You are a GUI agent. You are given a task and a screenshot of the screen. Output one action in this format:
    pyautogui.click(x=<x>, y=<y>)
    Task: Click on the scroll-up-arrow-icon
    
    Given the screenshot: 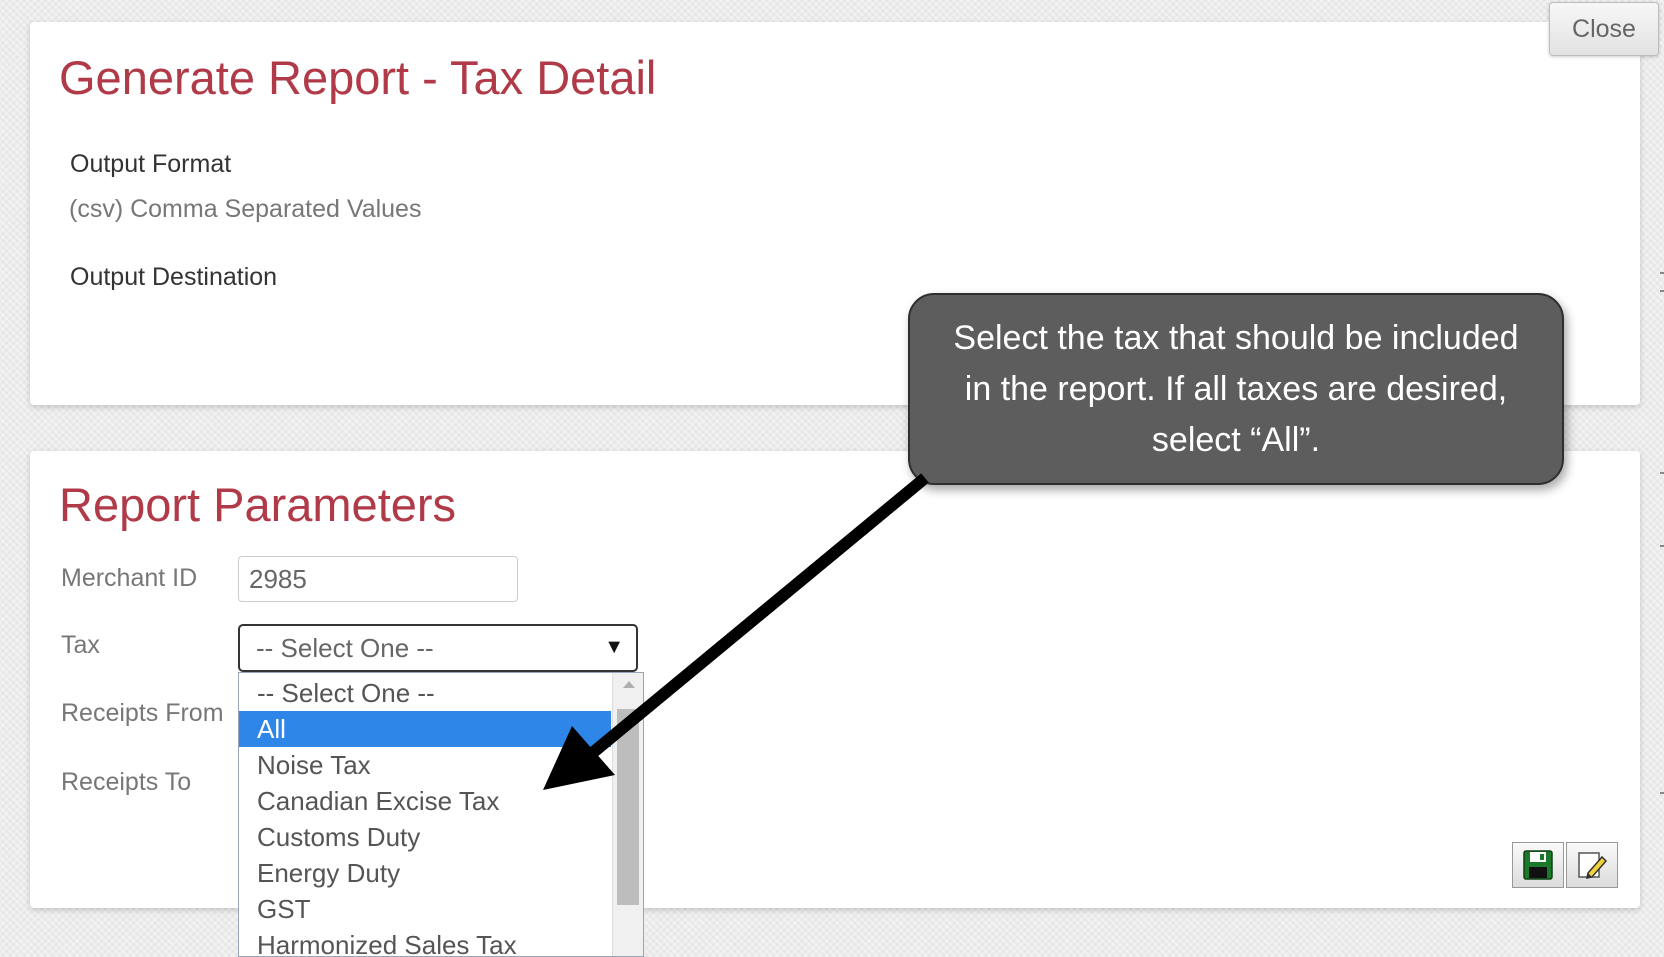 What is the action you would take?
    pyautogui.click(x=629, y=684)
    